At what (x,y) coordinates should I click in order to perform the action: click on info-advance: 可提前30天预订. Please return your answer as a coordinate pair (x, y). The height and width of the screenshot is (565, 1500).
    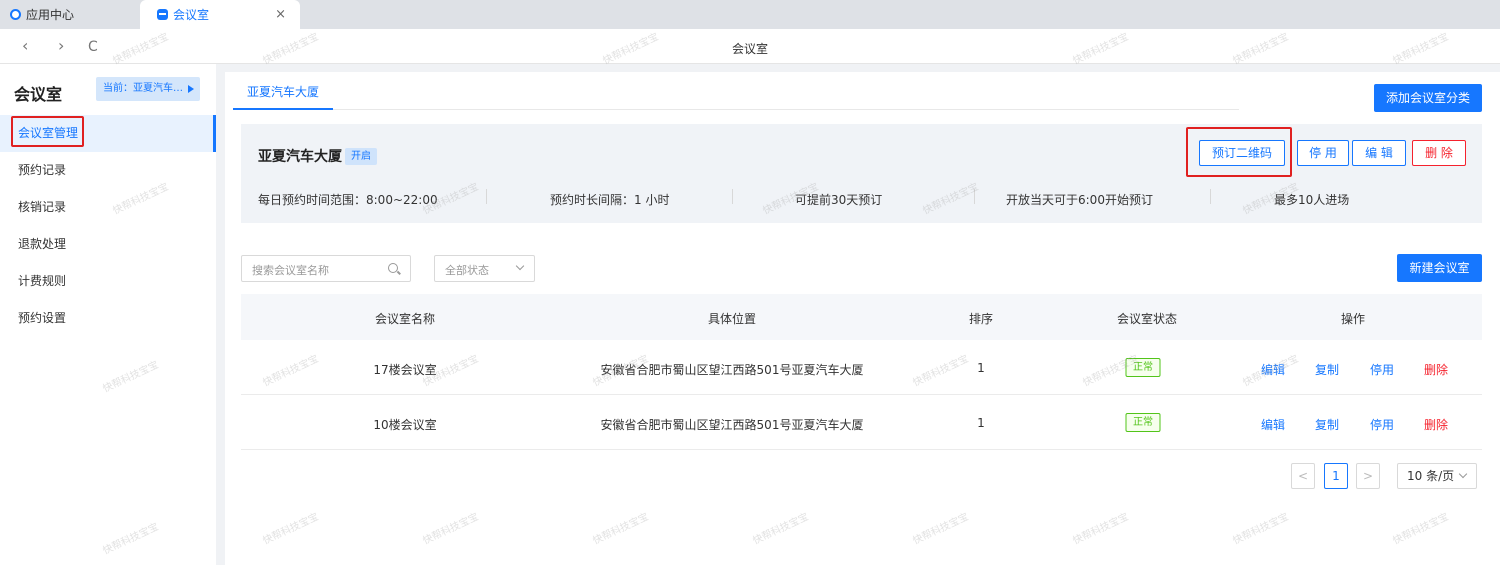
    Looking at the image, I should click on (839, 200).